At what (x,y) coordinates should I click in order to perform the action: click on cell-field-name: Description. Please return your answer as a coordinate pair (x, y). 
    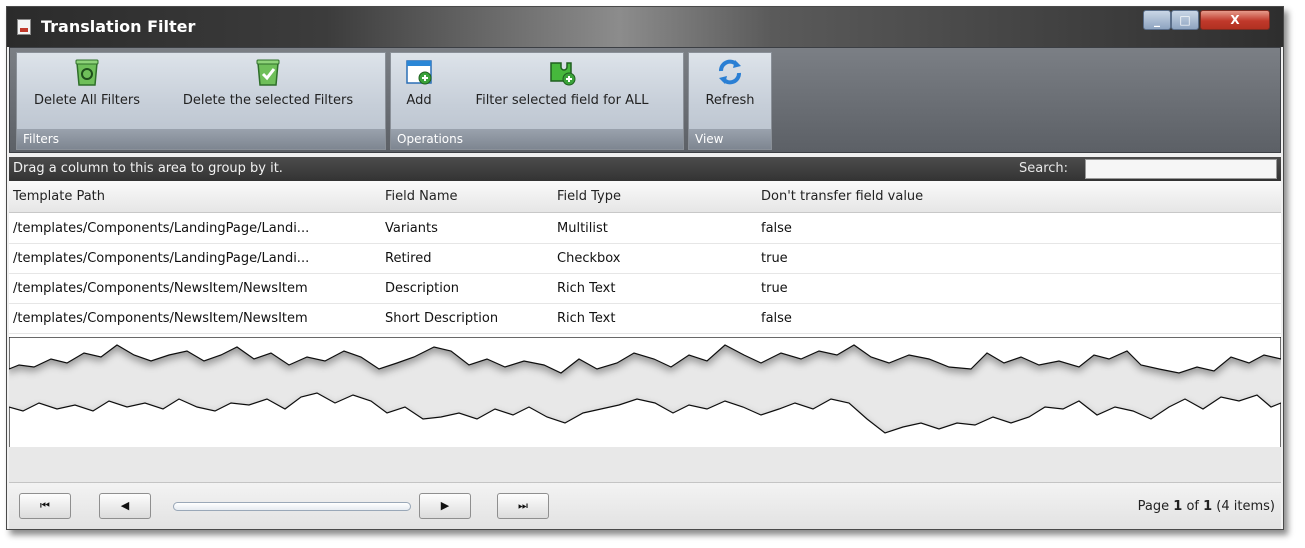
    Looking at the image, I should click on (422, 288).